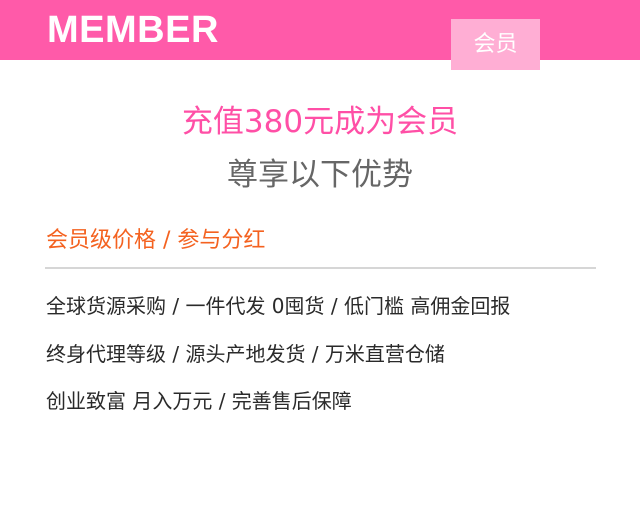 The image size is (640, 518). I want to click on benefit-line: 终身代理等级 / 源头产地发货 / 万米直营仓储, so click(245, 354).